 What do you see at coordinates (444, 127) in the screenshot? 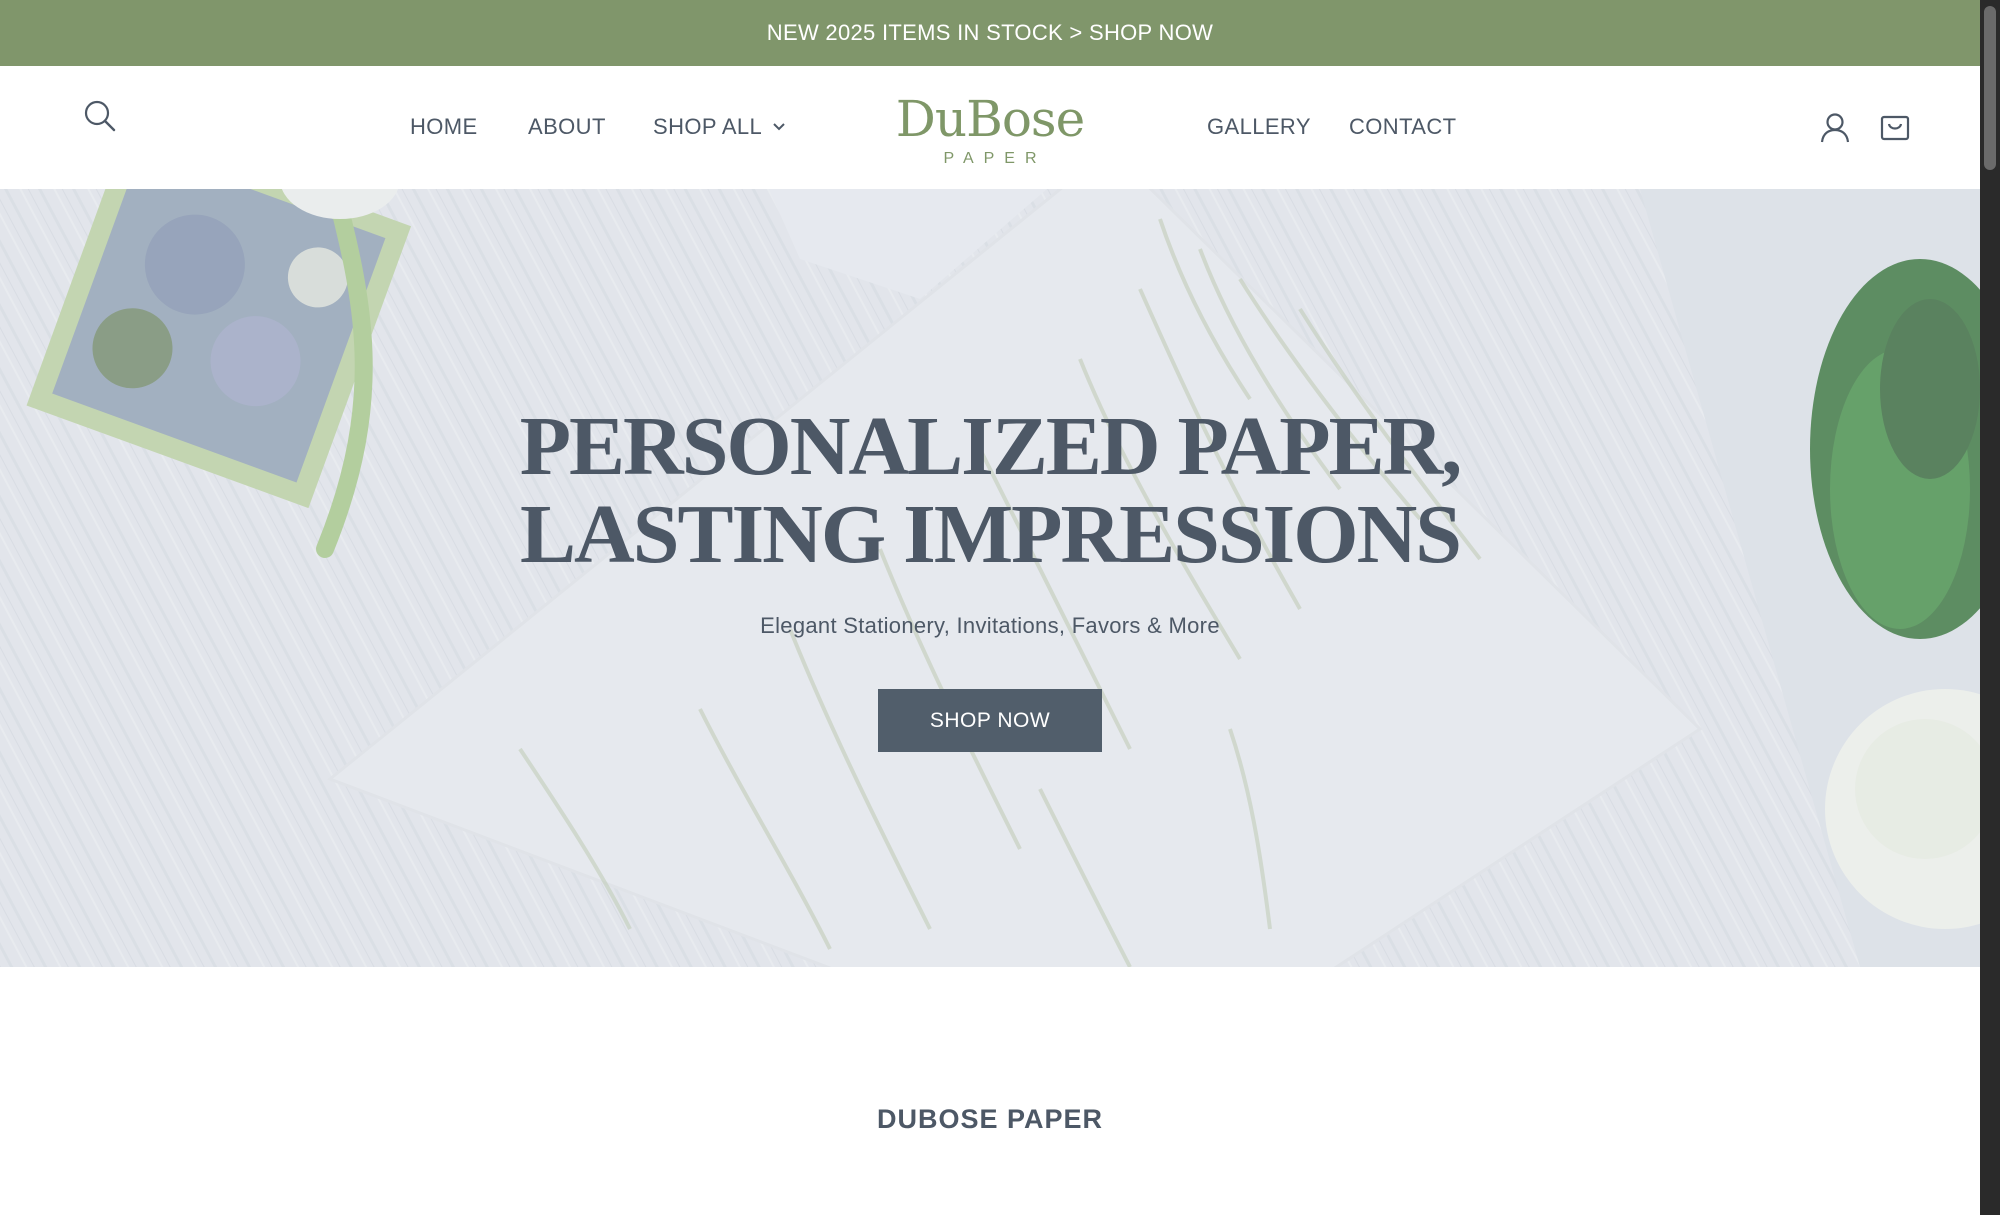
I see `nav-home: HOME` at bounding box center [444, 127].